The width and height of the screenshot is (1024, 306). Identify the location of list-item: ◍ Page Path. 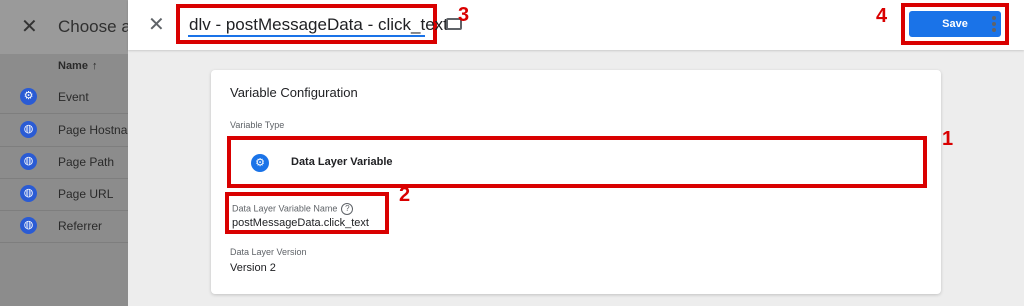
(65, 162).